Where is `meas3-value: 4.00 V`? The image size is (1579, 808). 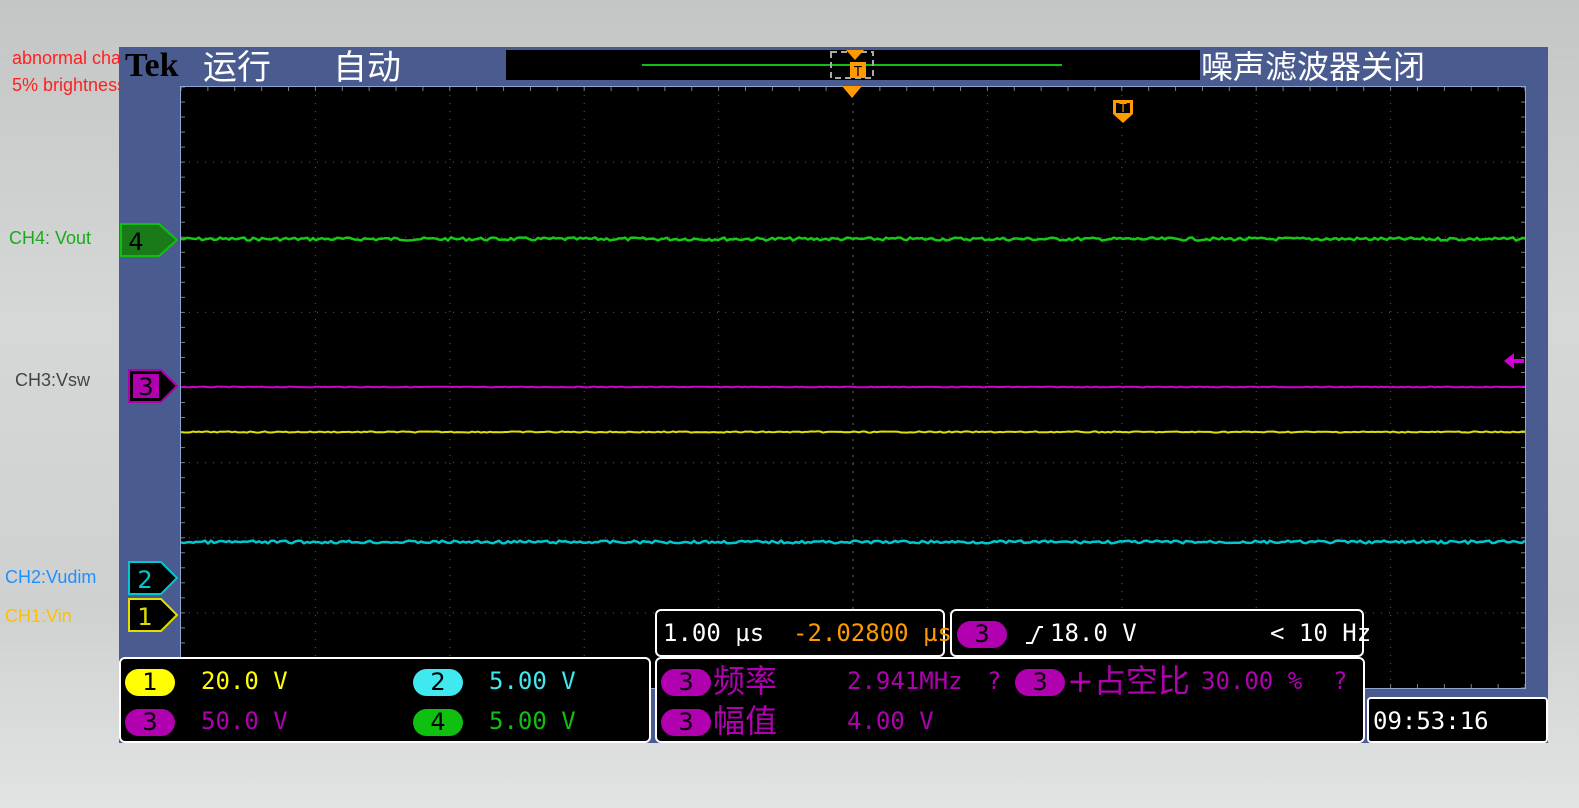
meas3-value: 4.00 V is located at coordinates (890, 721).